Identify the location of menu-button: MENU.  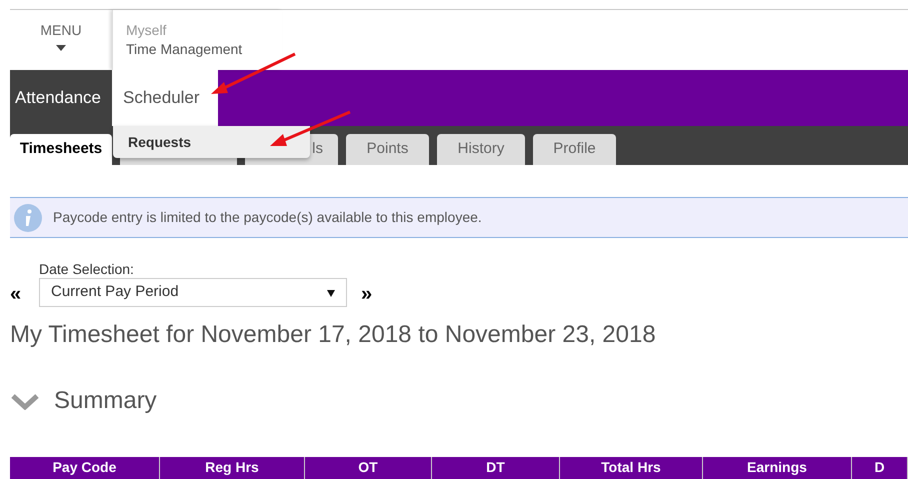
(61, 40).